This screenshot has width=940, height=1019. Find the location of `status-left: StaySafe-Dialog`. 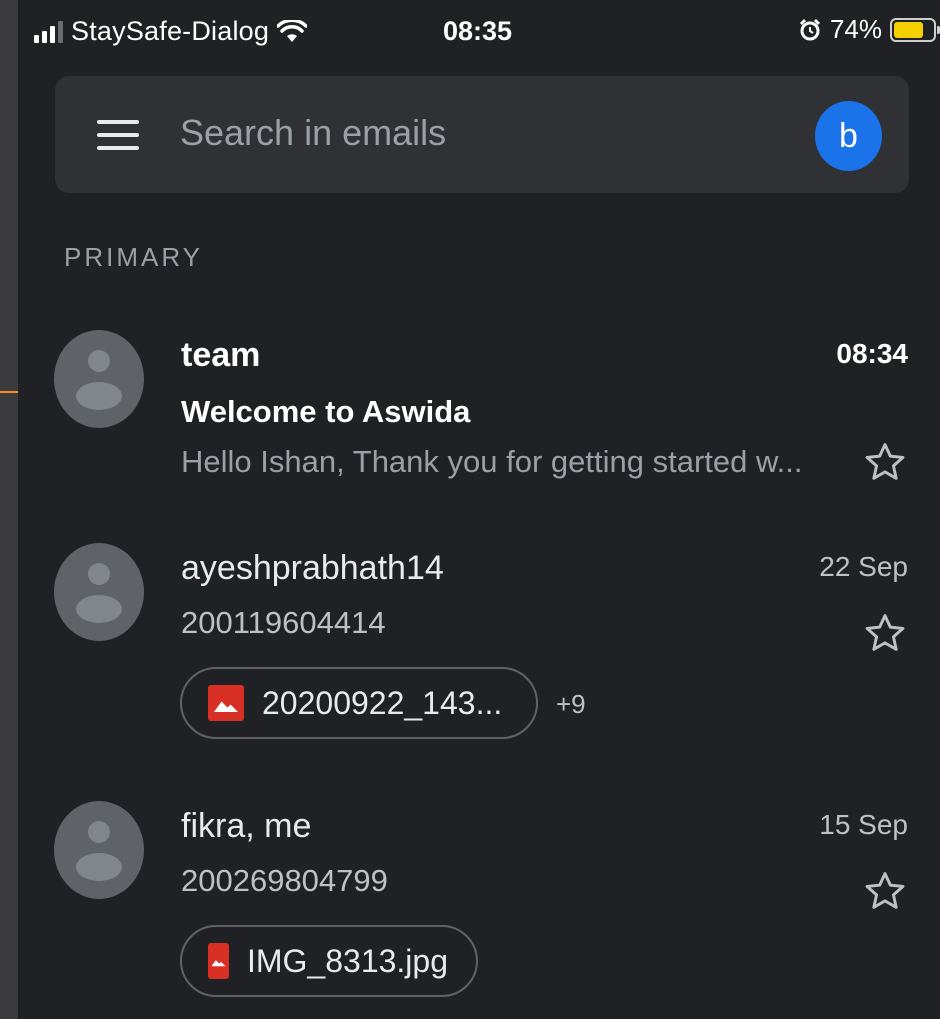

status-left: StaySafe-Dialog is located at coordinates (171, 31).